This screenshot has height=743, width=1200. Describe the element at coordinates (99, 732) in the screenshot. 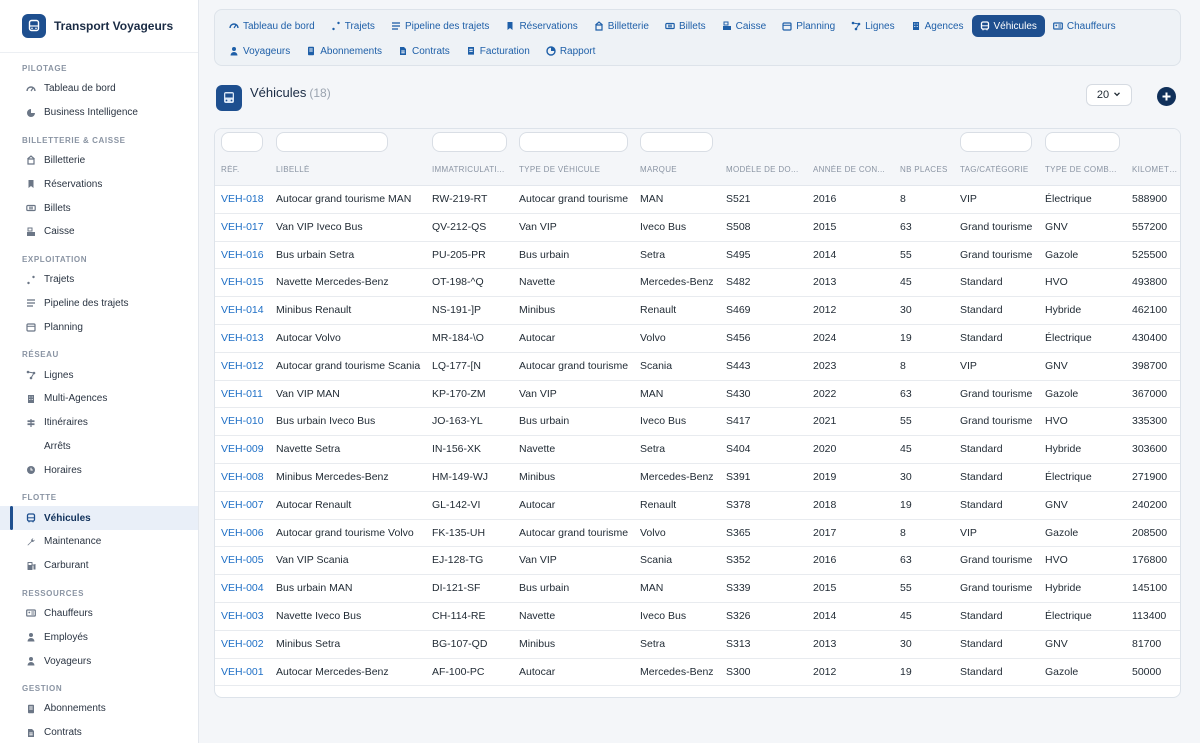

I see `sidebar-item-contrats: Contrats` at that location.